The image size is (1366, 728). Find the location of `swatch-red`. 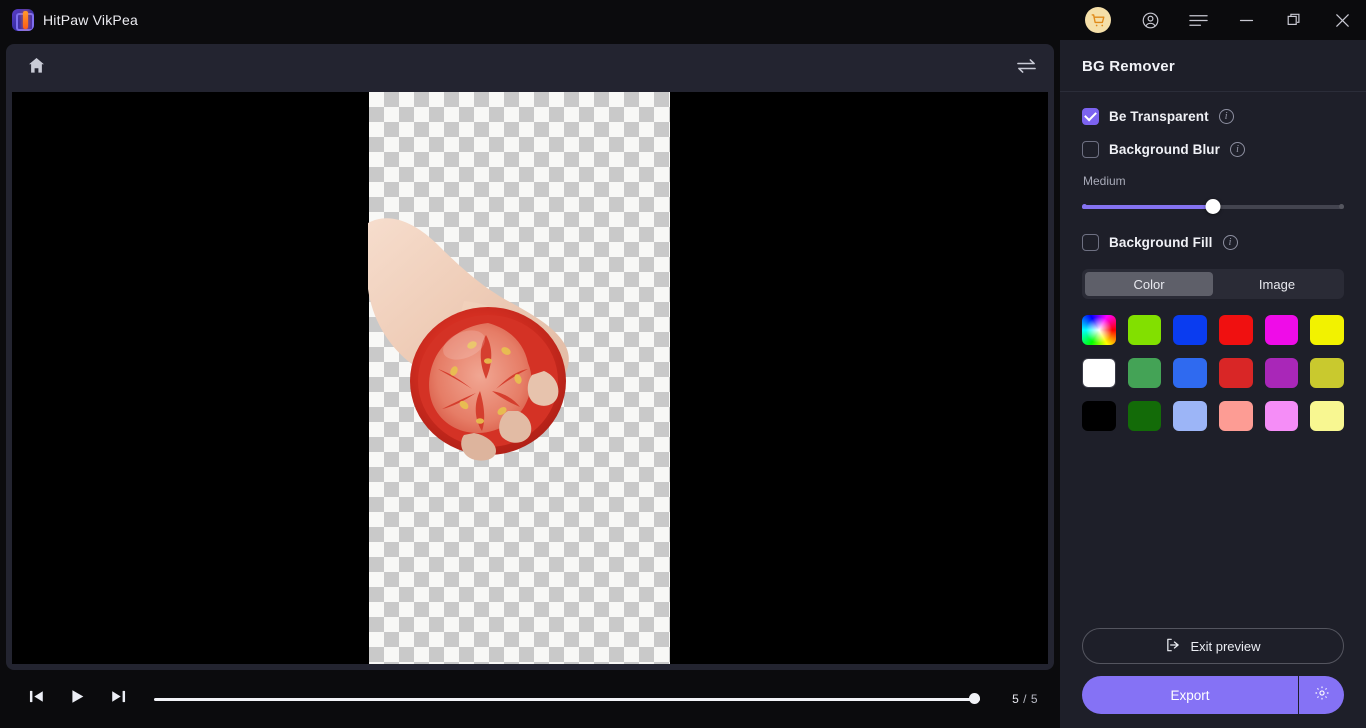

swatch-red is located at coordinates (1236, 330).